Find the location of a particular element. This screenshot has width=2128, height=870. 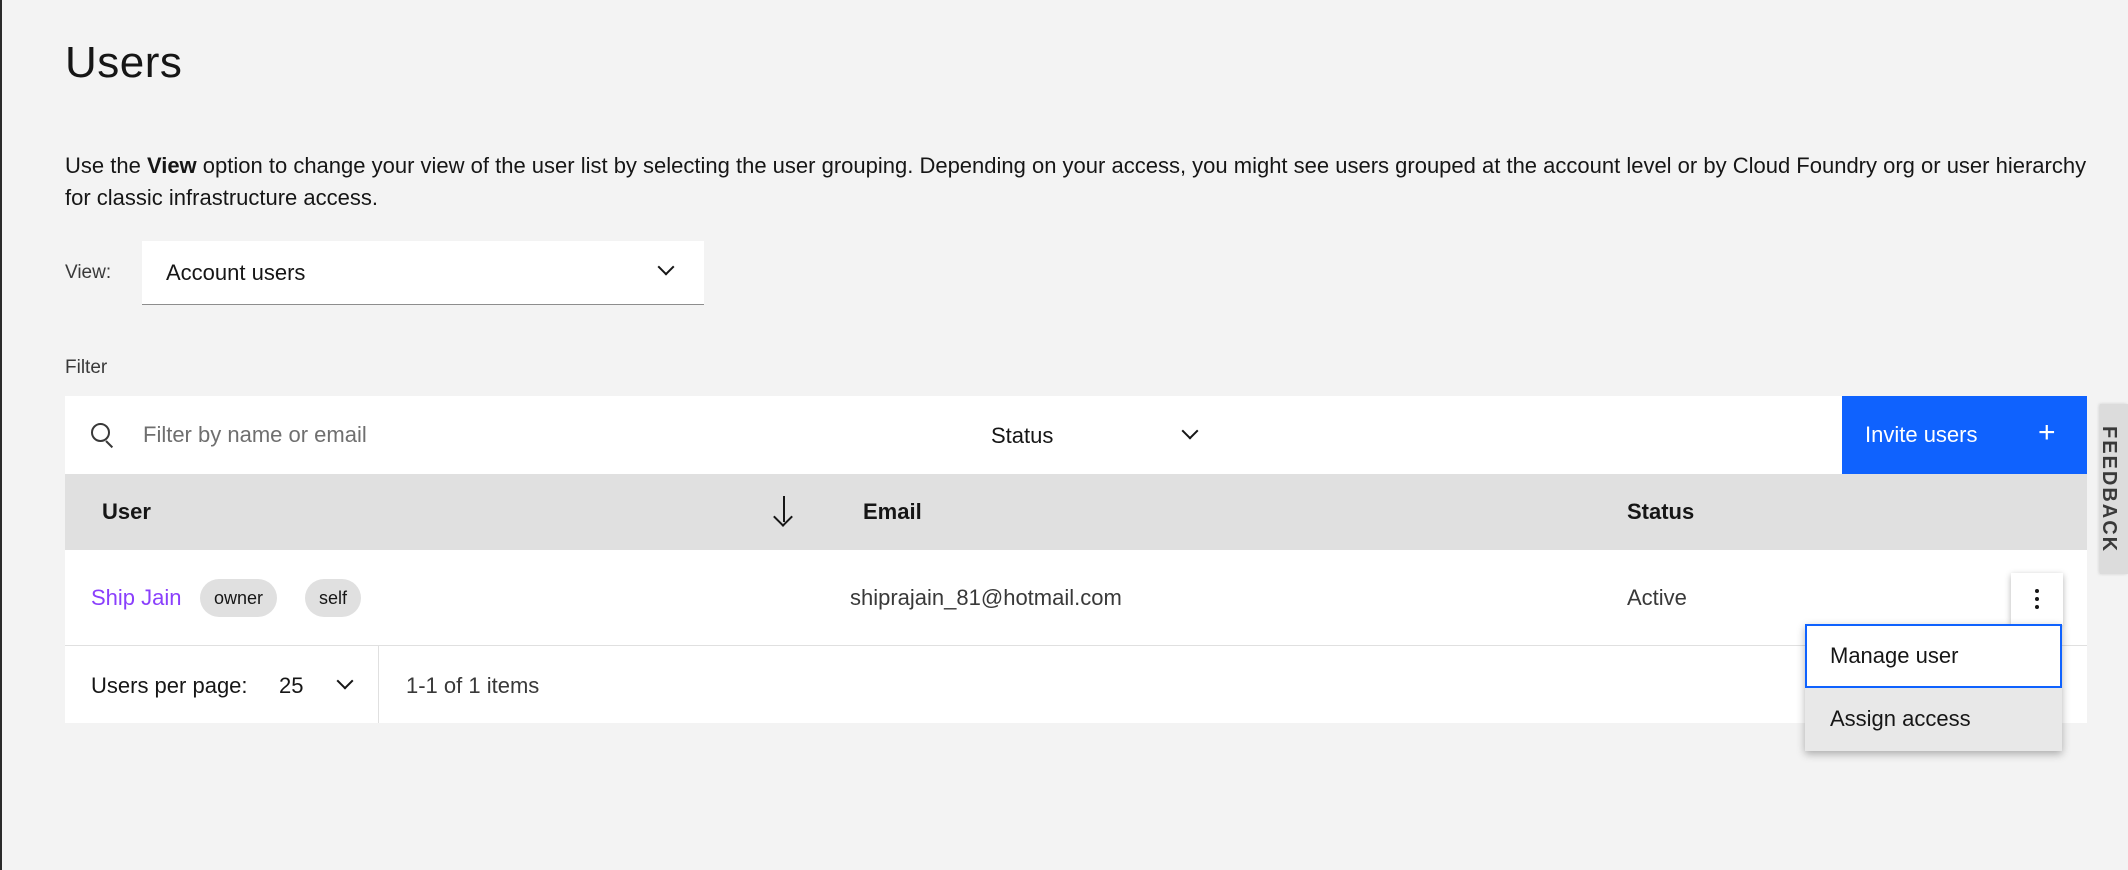

view-dropdown-value: Account users is located at coordinates (236, 272).